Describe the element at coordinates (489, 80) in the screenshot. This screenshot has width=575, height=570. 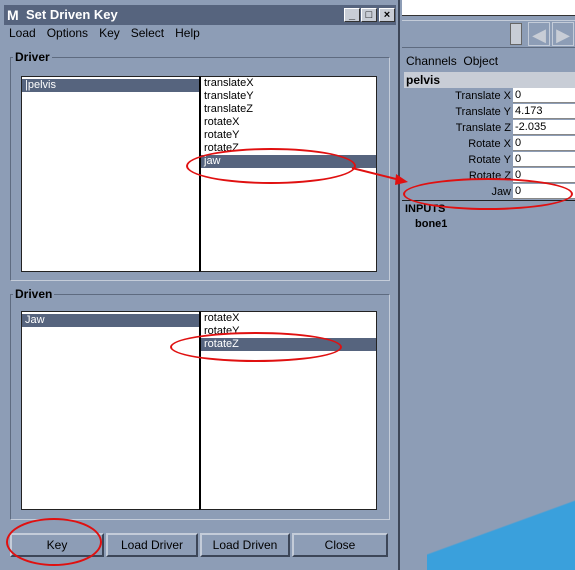
I see `object-name: pelvis` at that location.